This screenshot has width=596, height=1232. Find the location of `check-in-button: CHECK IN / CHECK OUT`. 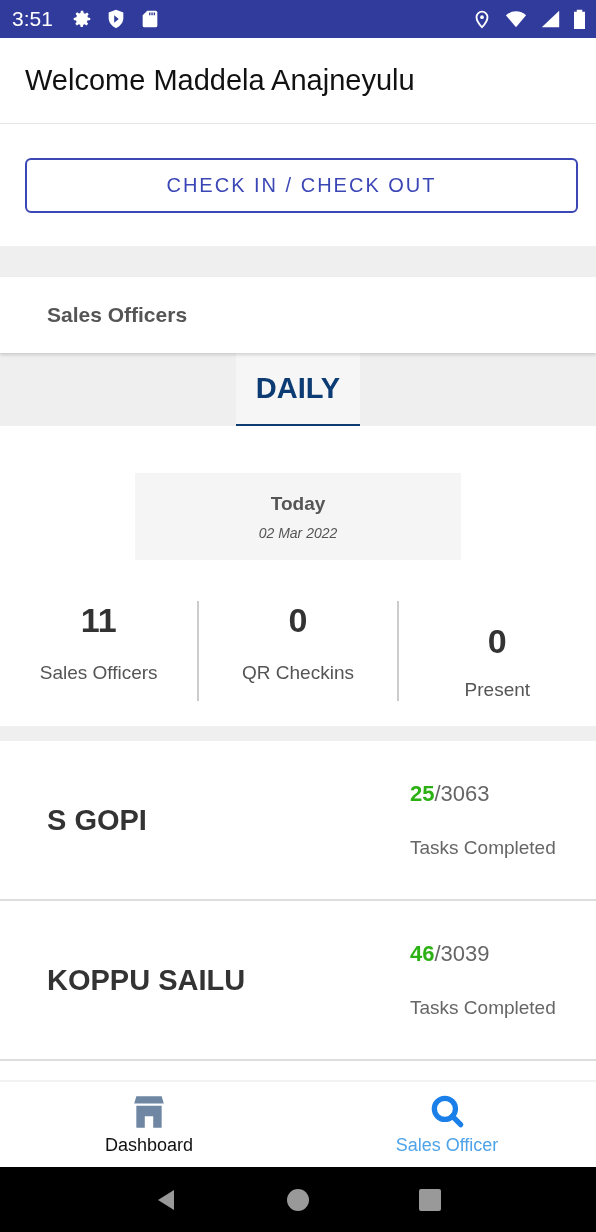

check-in-button: CHECK IN / CHECK OUT is located at coordinates (301, 185).